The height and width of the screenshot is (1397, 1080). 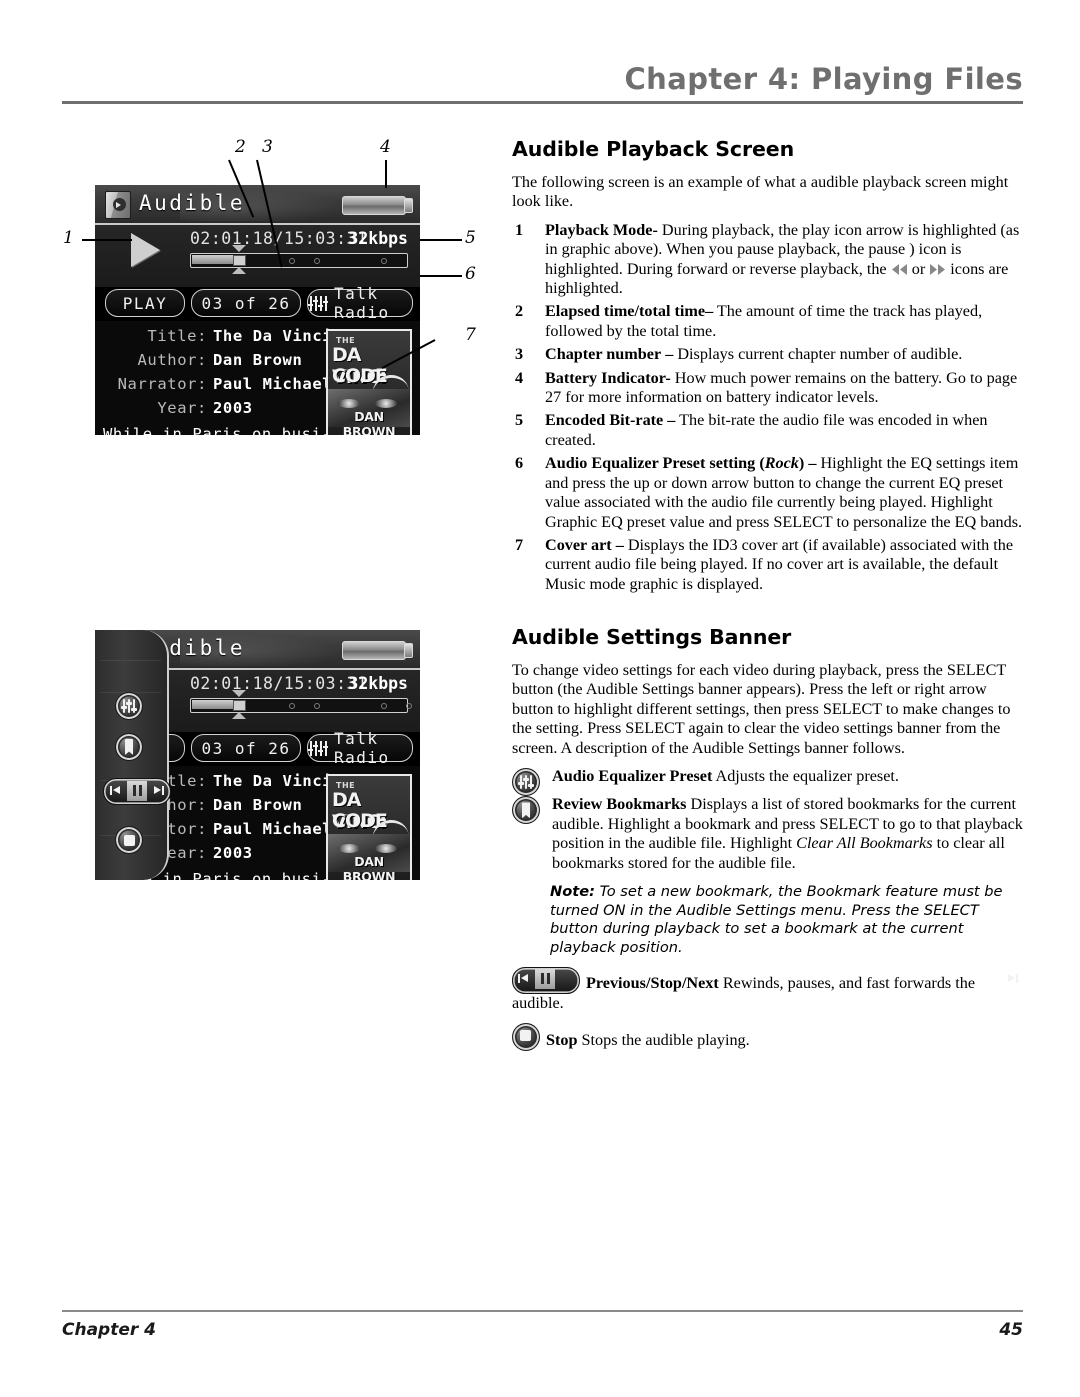 I want to click on chapter-pill: 03 of 26, so click(x=246, y=303).